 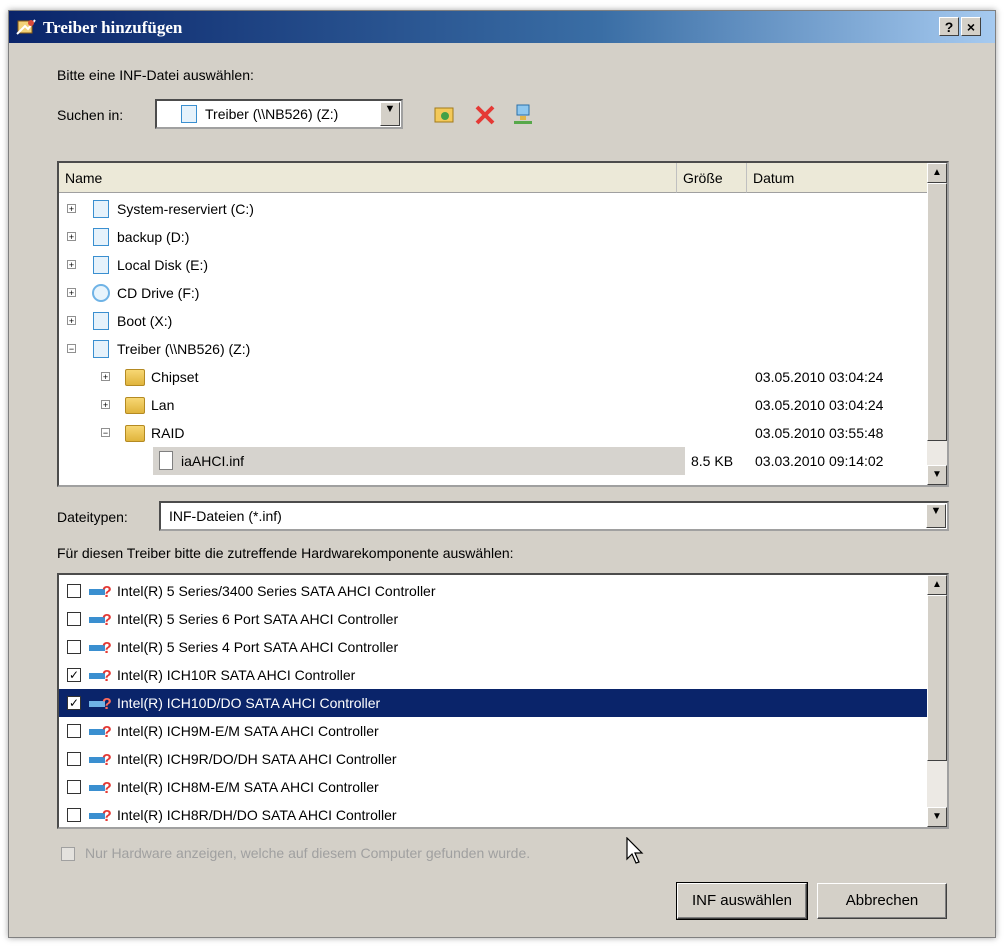 I want to click on tree-item-size: 8.5 KB, so click(x=712, y=461).